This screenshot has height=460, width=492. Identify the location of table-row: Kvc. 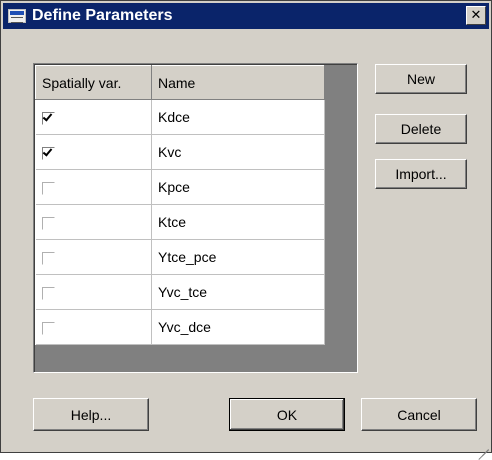
(180, 152).